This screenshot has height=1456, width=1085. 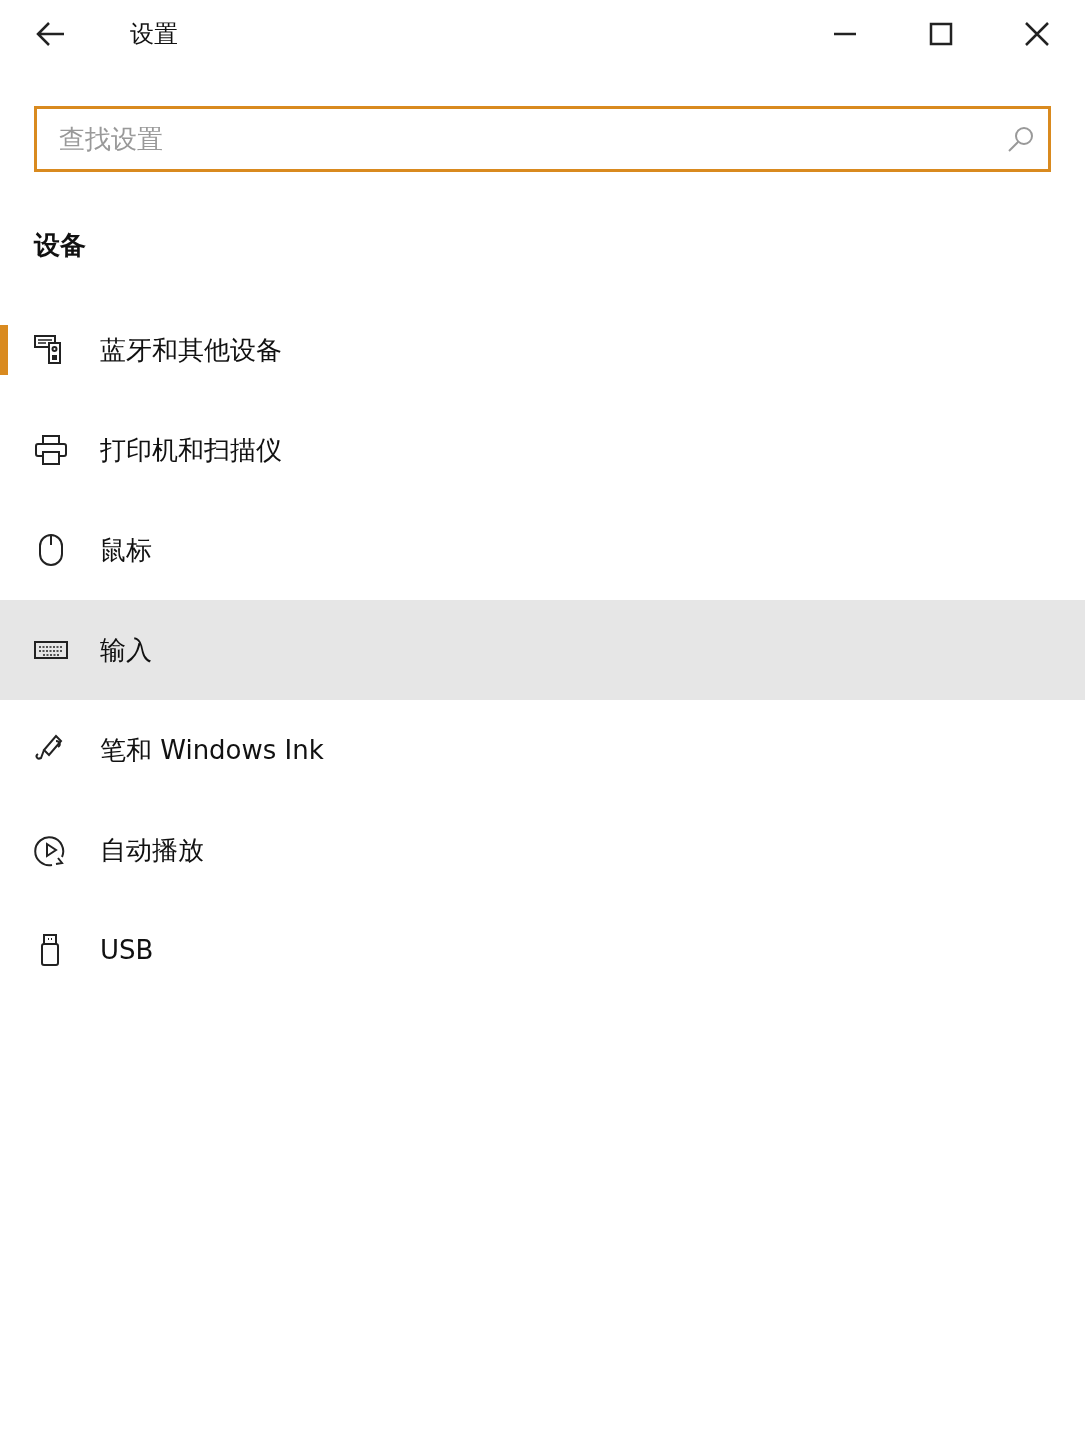 I want to click on nav-item-label: 打印机和扫描仪, so click(x=191, y=450).